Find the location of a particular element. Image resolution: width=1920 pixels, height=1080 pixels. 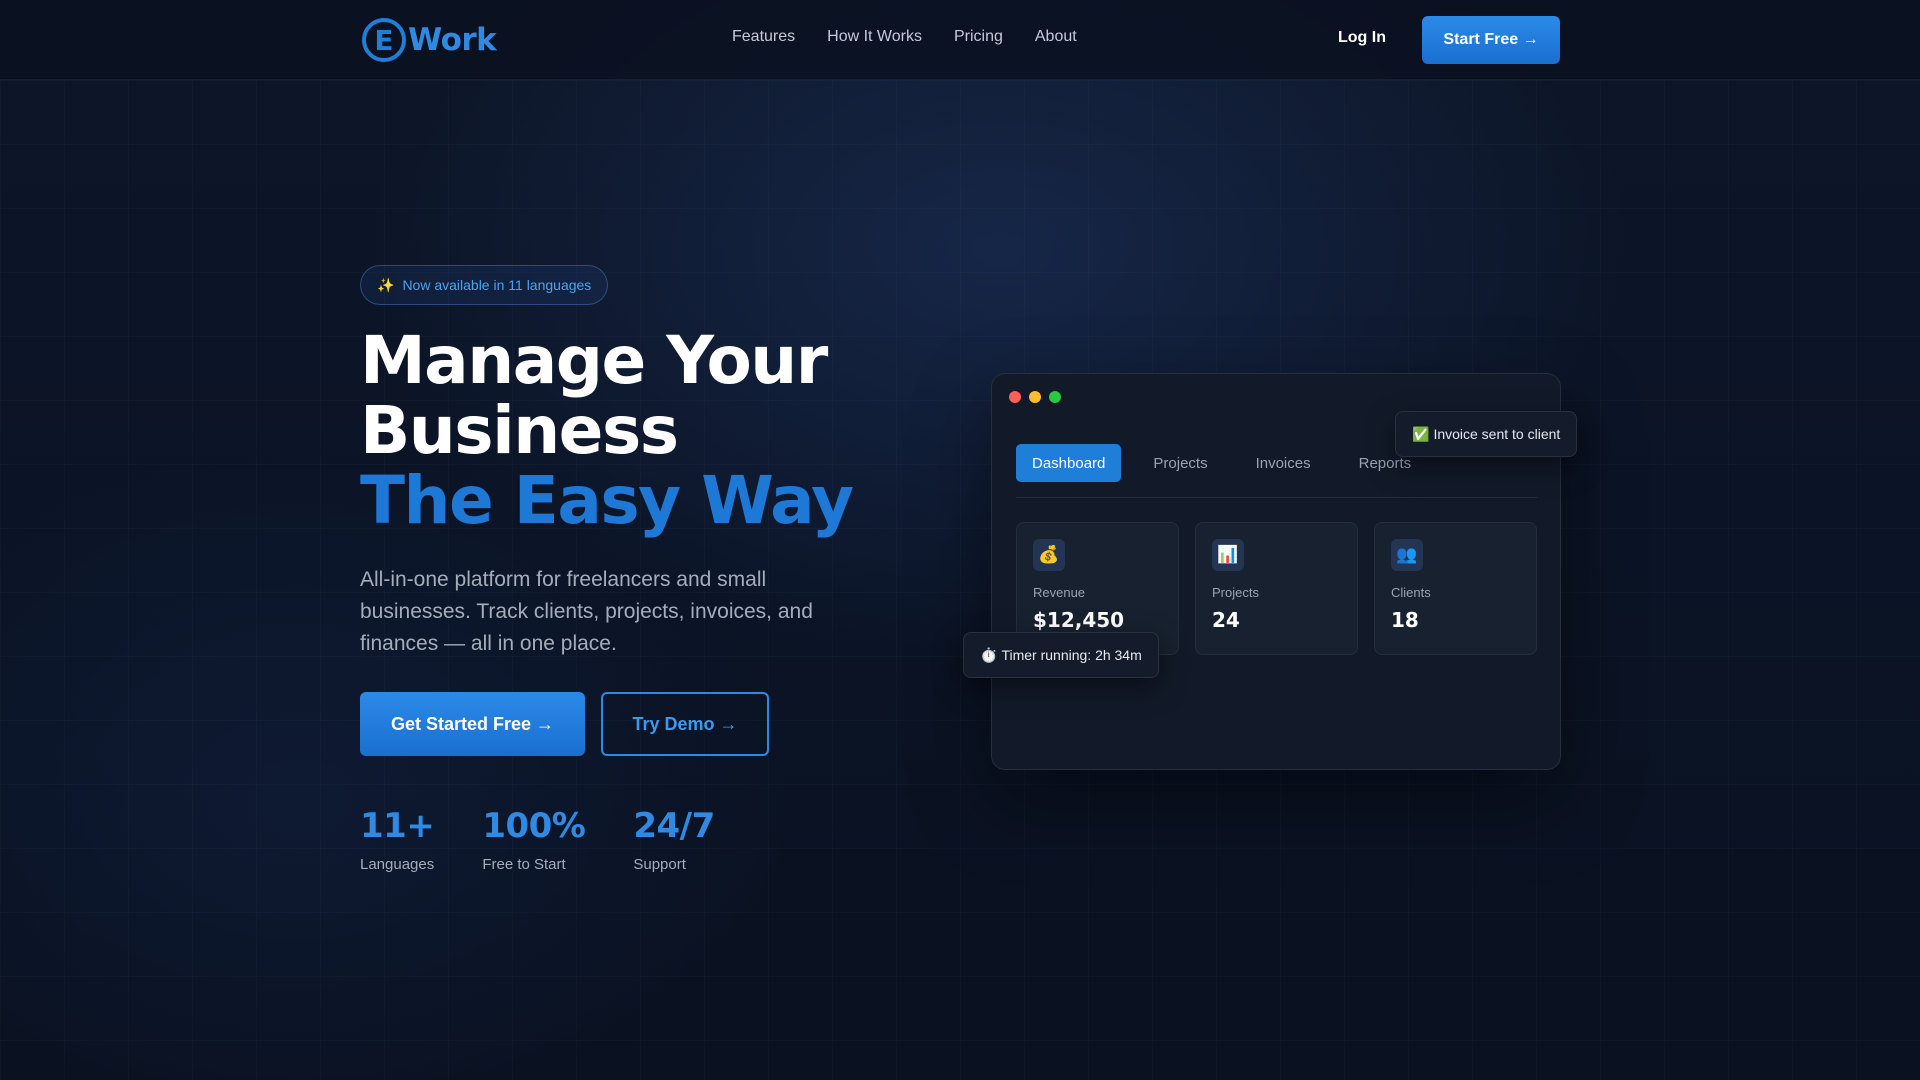

tab-projects: Projects is located at coordinates (1180, 463).